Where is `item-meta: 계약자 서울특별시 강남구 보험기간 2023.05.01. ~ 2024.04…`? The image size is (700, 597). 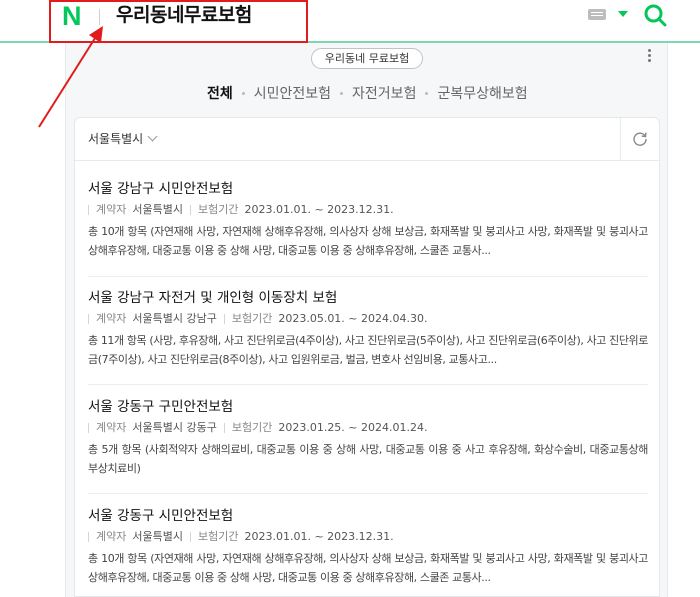
item-meta: 계약자 서울특별시 강남구 보험기간 2023.05.01. ~ 2024.04… is located at coordinates (368, 319).